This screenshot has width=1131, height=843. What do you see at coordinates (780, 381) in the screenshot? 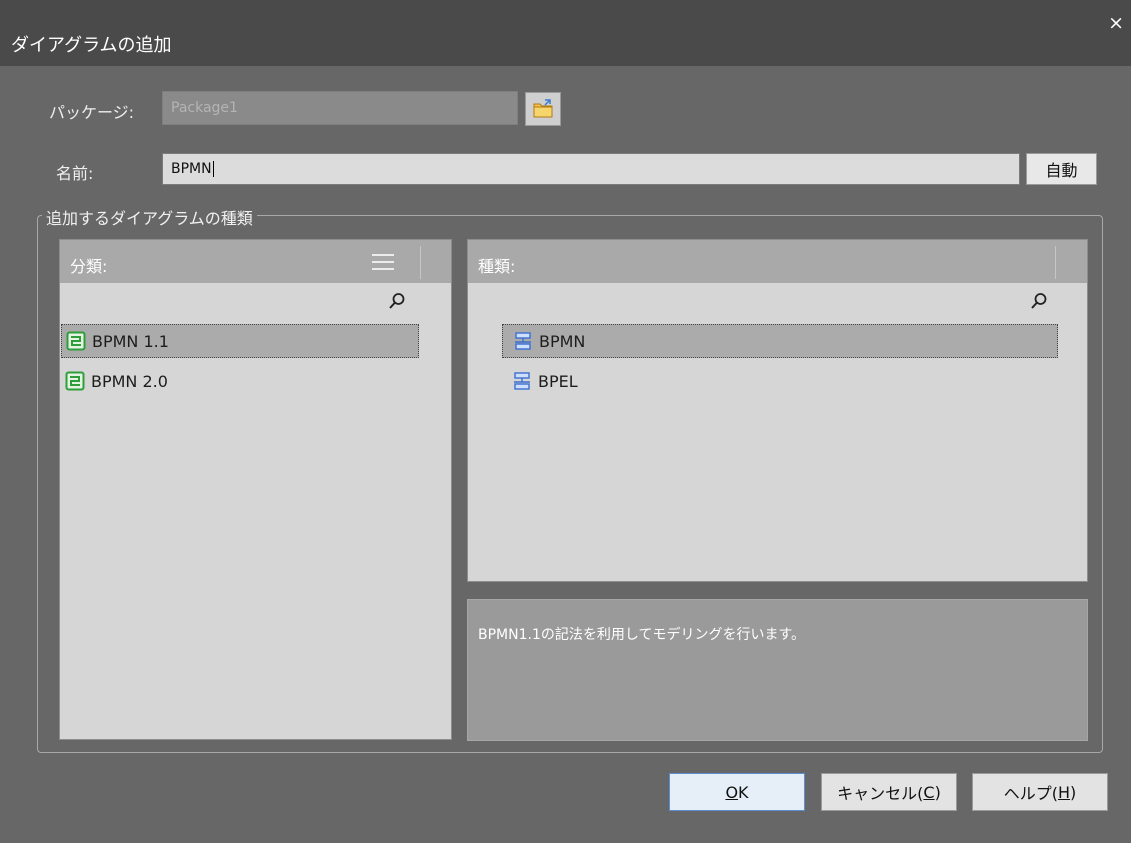
I see `type-item-bpel: BPEL` at bounding box center [780, 381].